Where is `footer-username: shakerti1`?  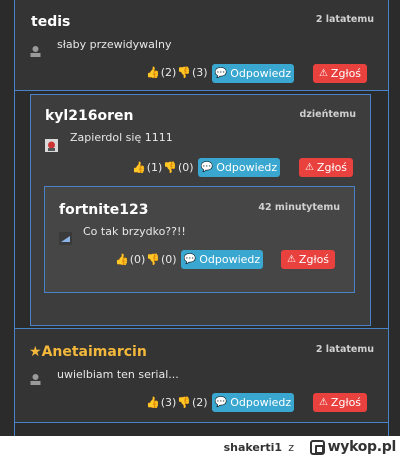 footer-username: shakerti1 is located at coordinates (252, 447).